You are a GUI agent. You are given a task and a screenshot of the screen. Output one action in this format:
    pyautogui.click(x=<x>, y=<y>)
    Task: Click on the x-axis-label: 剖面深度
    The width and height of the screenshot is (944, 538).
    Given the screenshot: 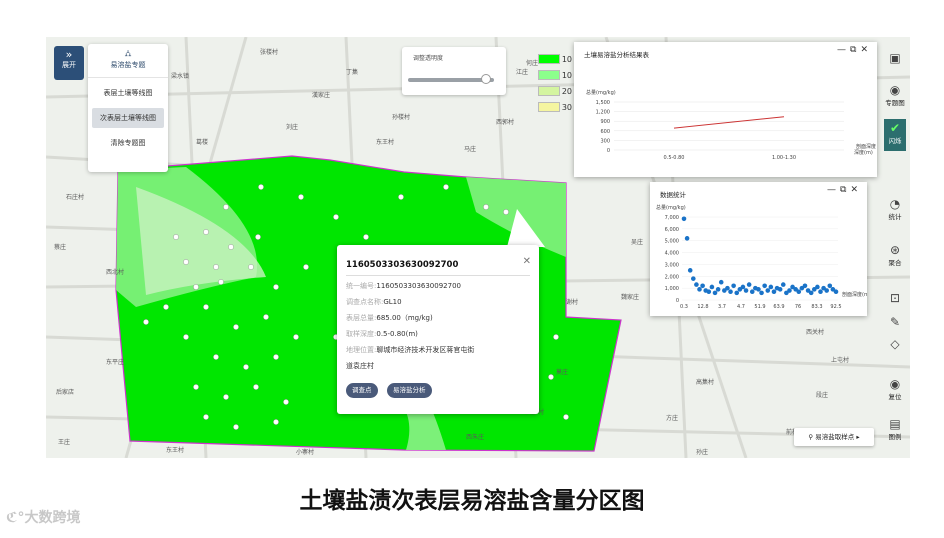 What is the action you would take?
    pyautogui.click(x=866, y=146)
    